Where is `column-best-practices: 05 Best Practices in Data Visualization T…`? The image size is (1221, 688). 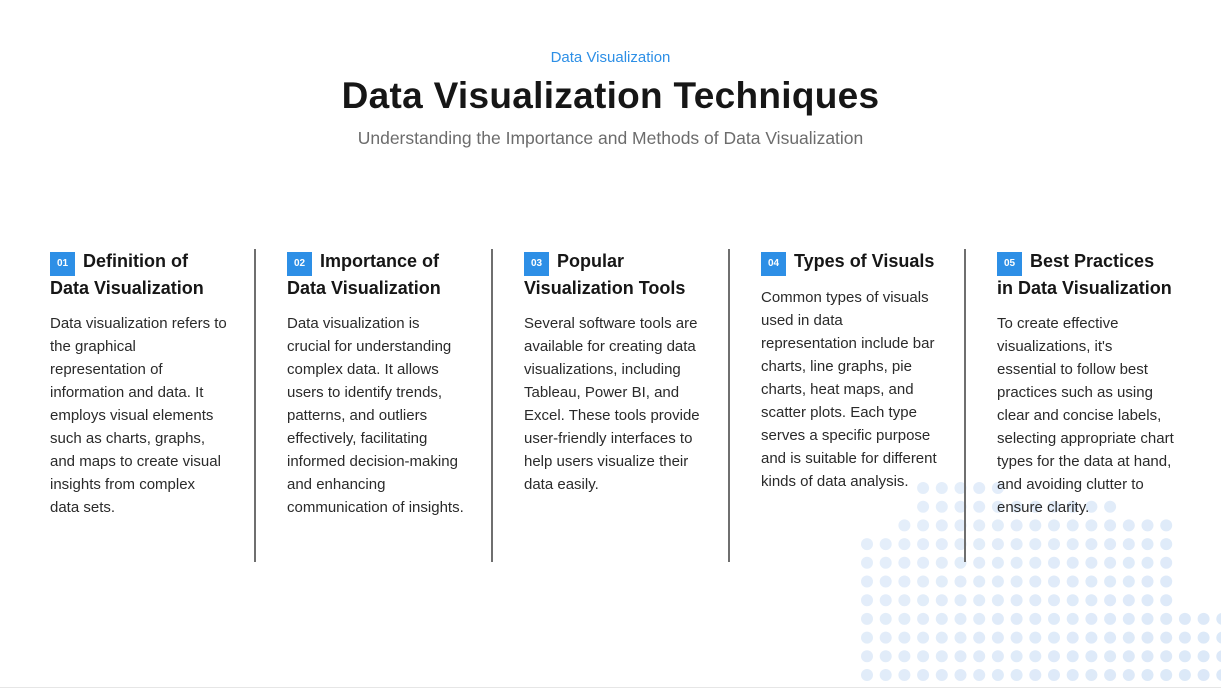
column-best-practices: 05 Best Practices in Data Visualization T… is located at coordinates (1086, 384).